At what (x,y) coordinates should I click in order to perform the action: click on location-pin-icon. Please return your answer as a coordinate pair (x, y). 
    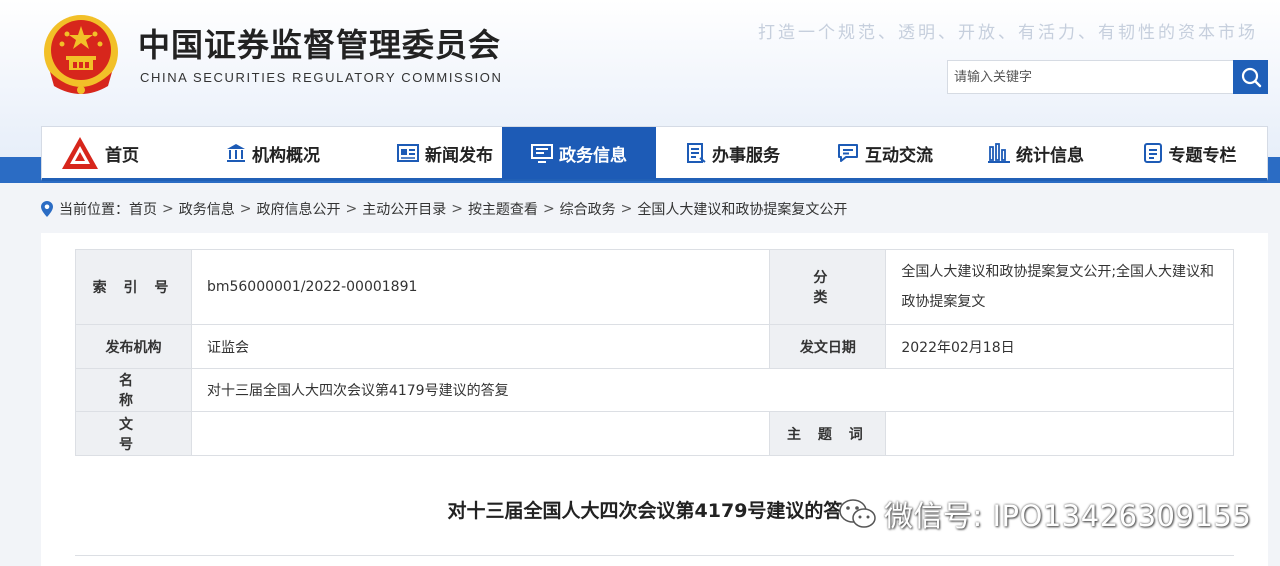
    Looking at the image, I should click on (47, 209).